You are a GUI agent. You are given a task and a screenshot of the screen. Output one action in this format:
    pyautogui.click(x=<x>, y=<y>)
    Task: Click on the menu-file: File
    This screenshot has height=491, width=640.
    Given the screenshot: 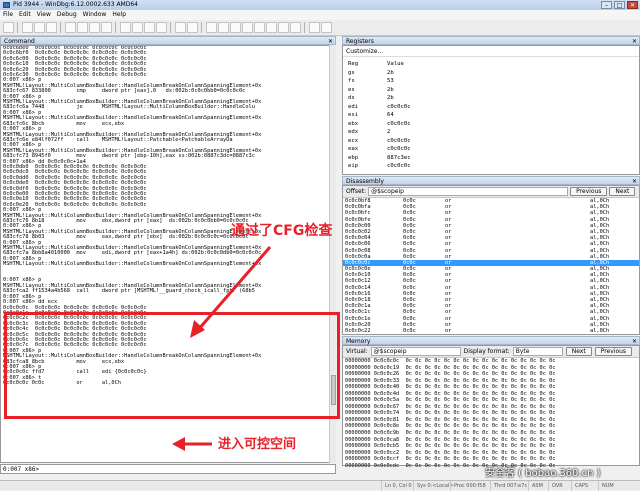 What is the action you would take?
    pyautogui.click(x=8, y=15)
    